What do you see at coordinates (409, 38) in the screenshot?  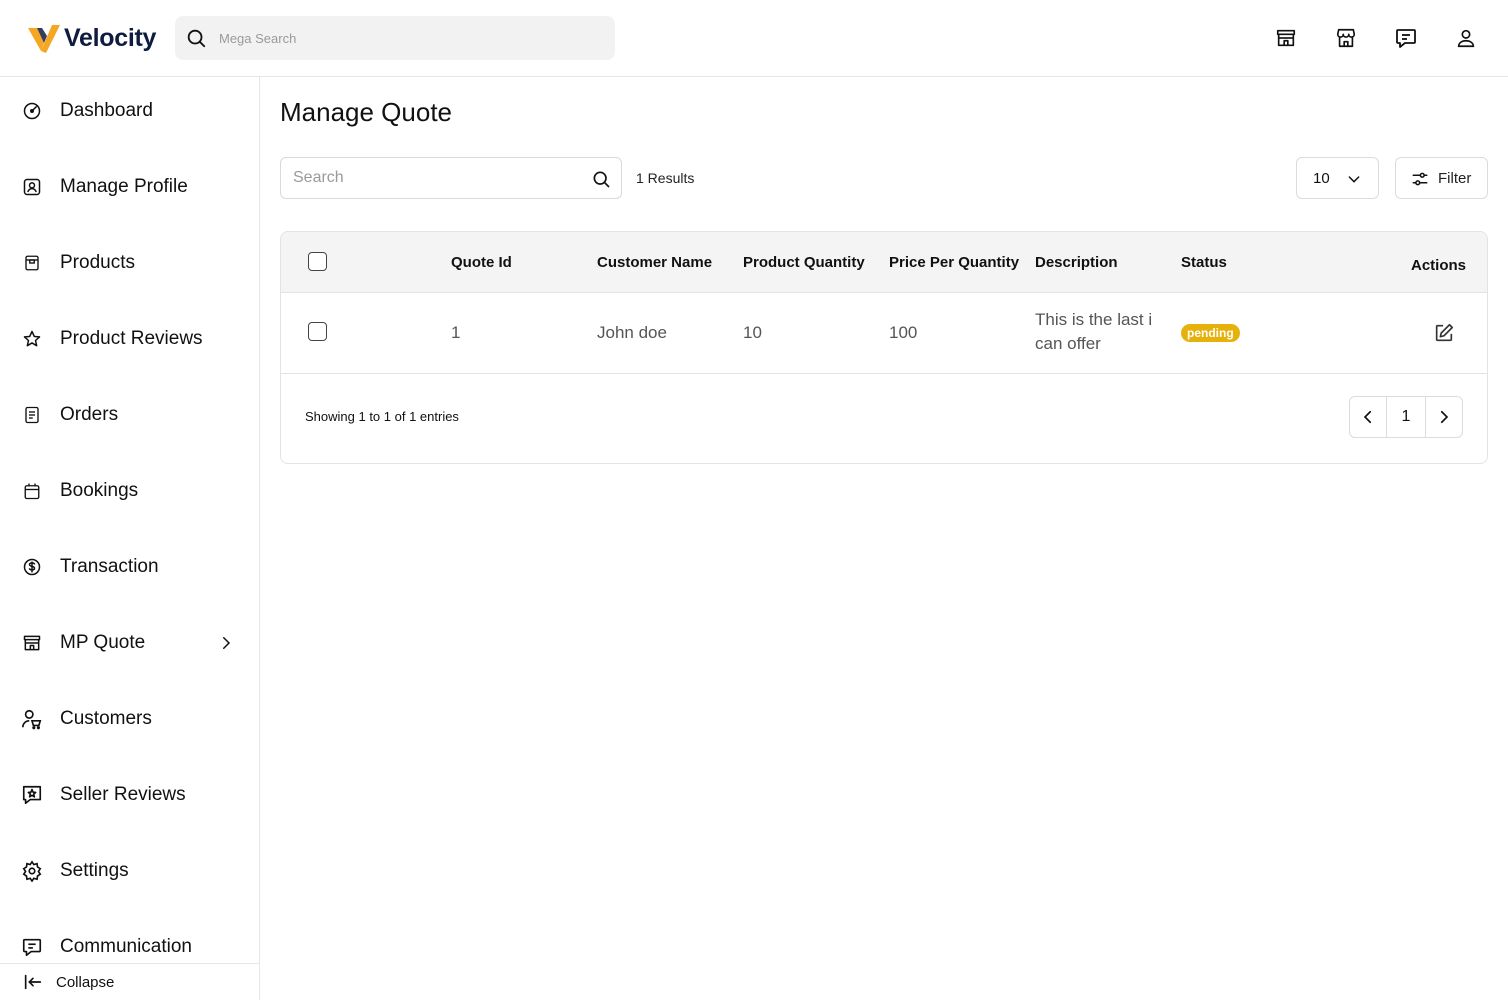 I see `mega-search-input` at bounding box center [409, 38].